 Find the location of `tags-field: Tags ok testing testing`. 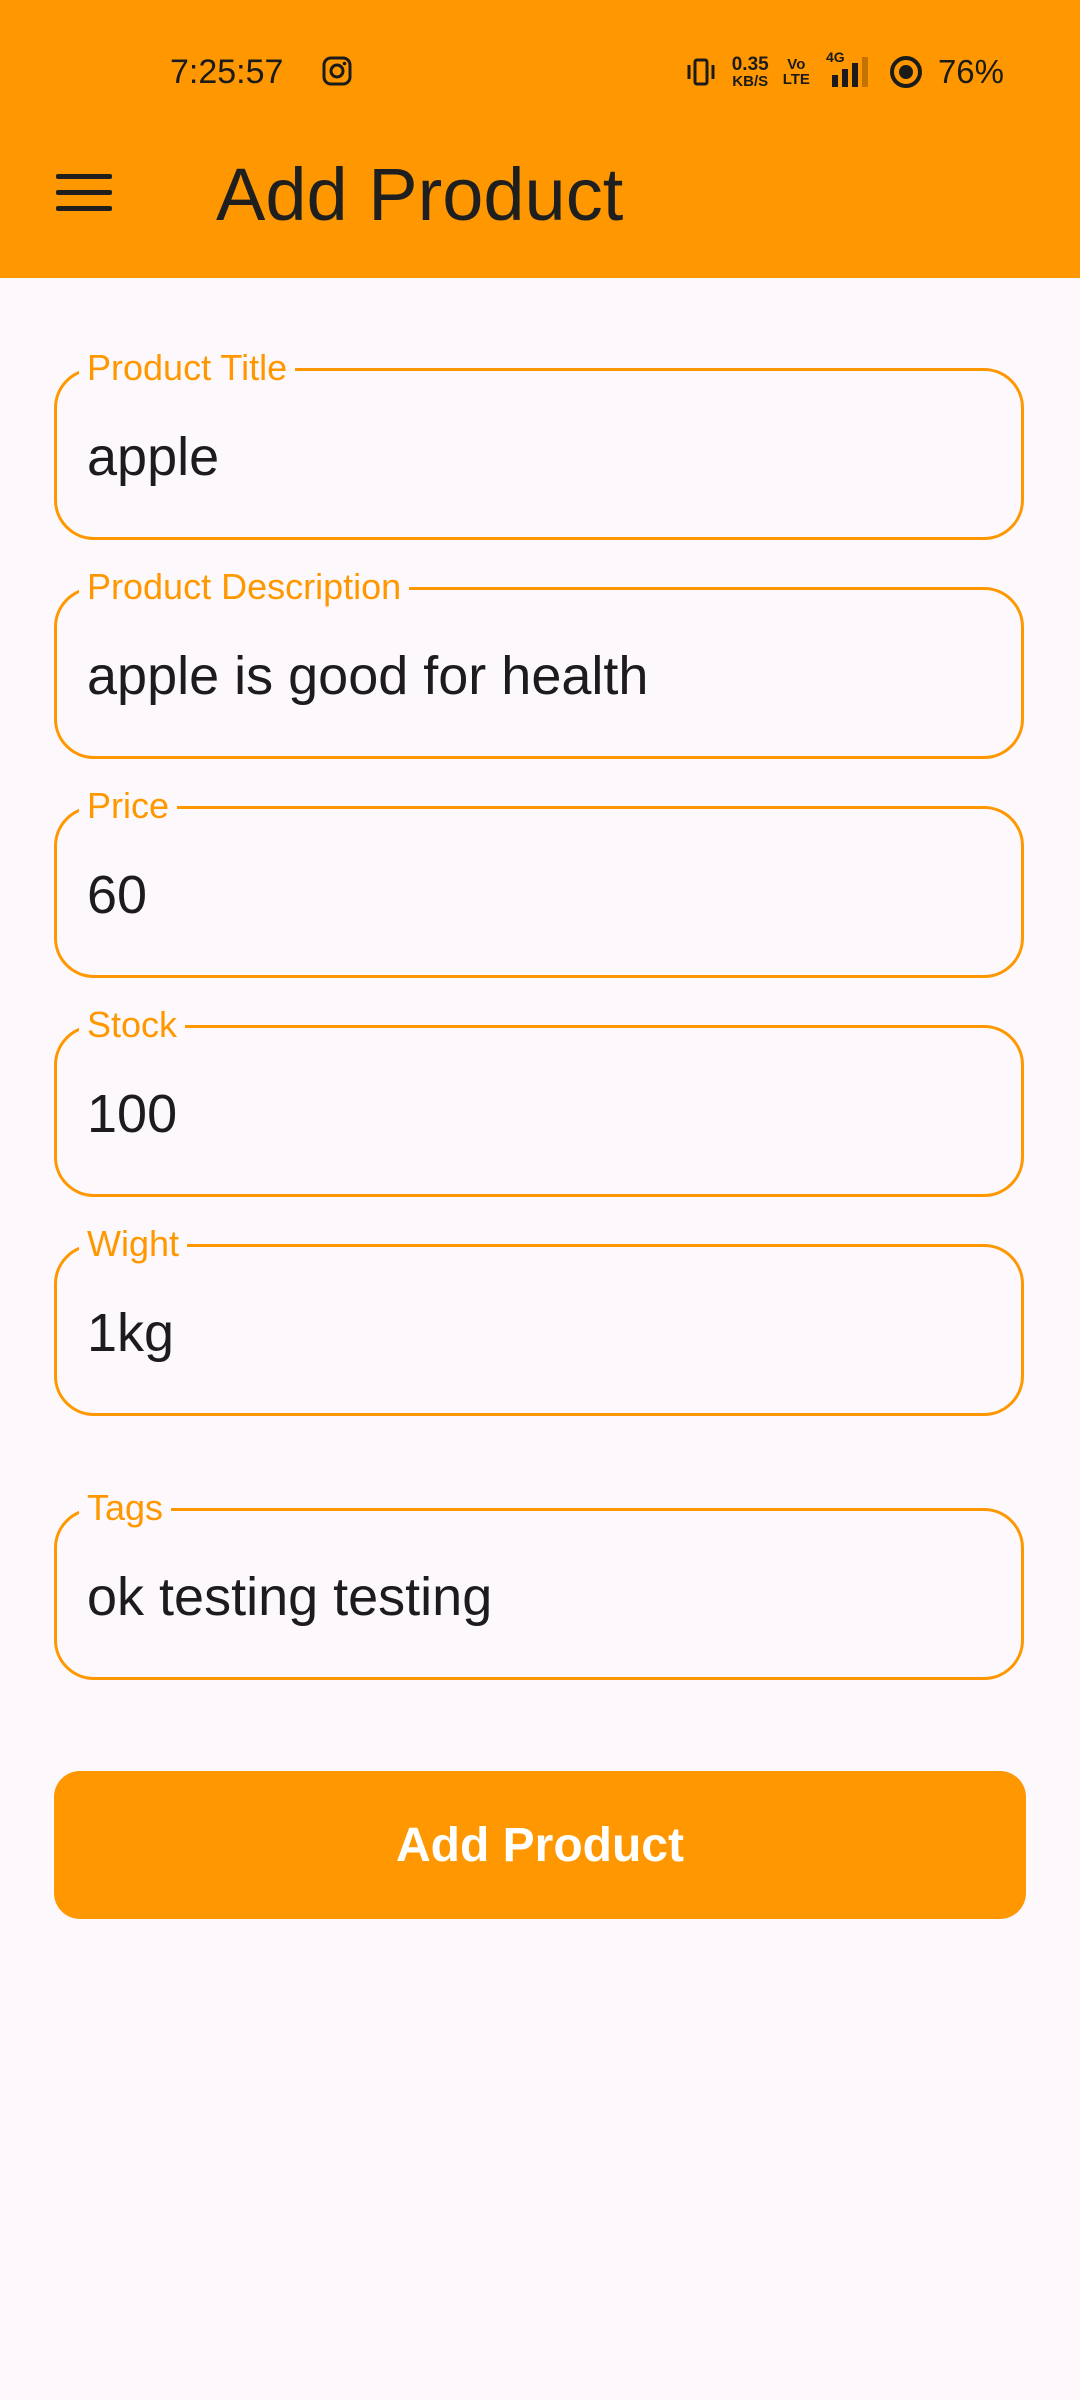

tags-field: Tags ok testing testing is located at coordinates (539, 1582).